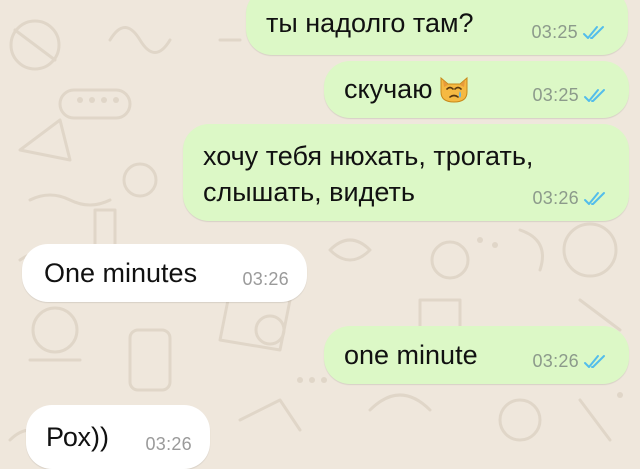  I want to click on message-text: one minute, so click(411, 355).